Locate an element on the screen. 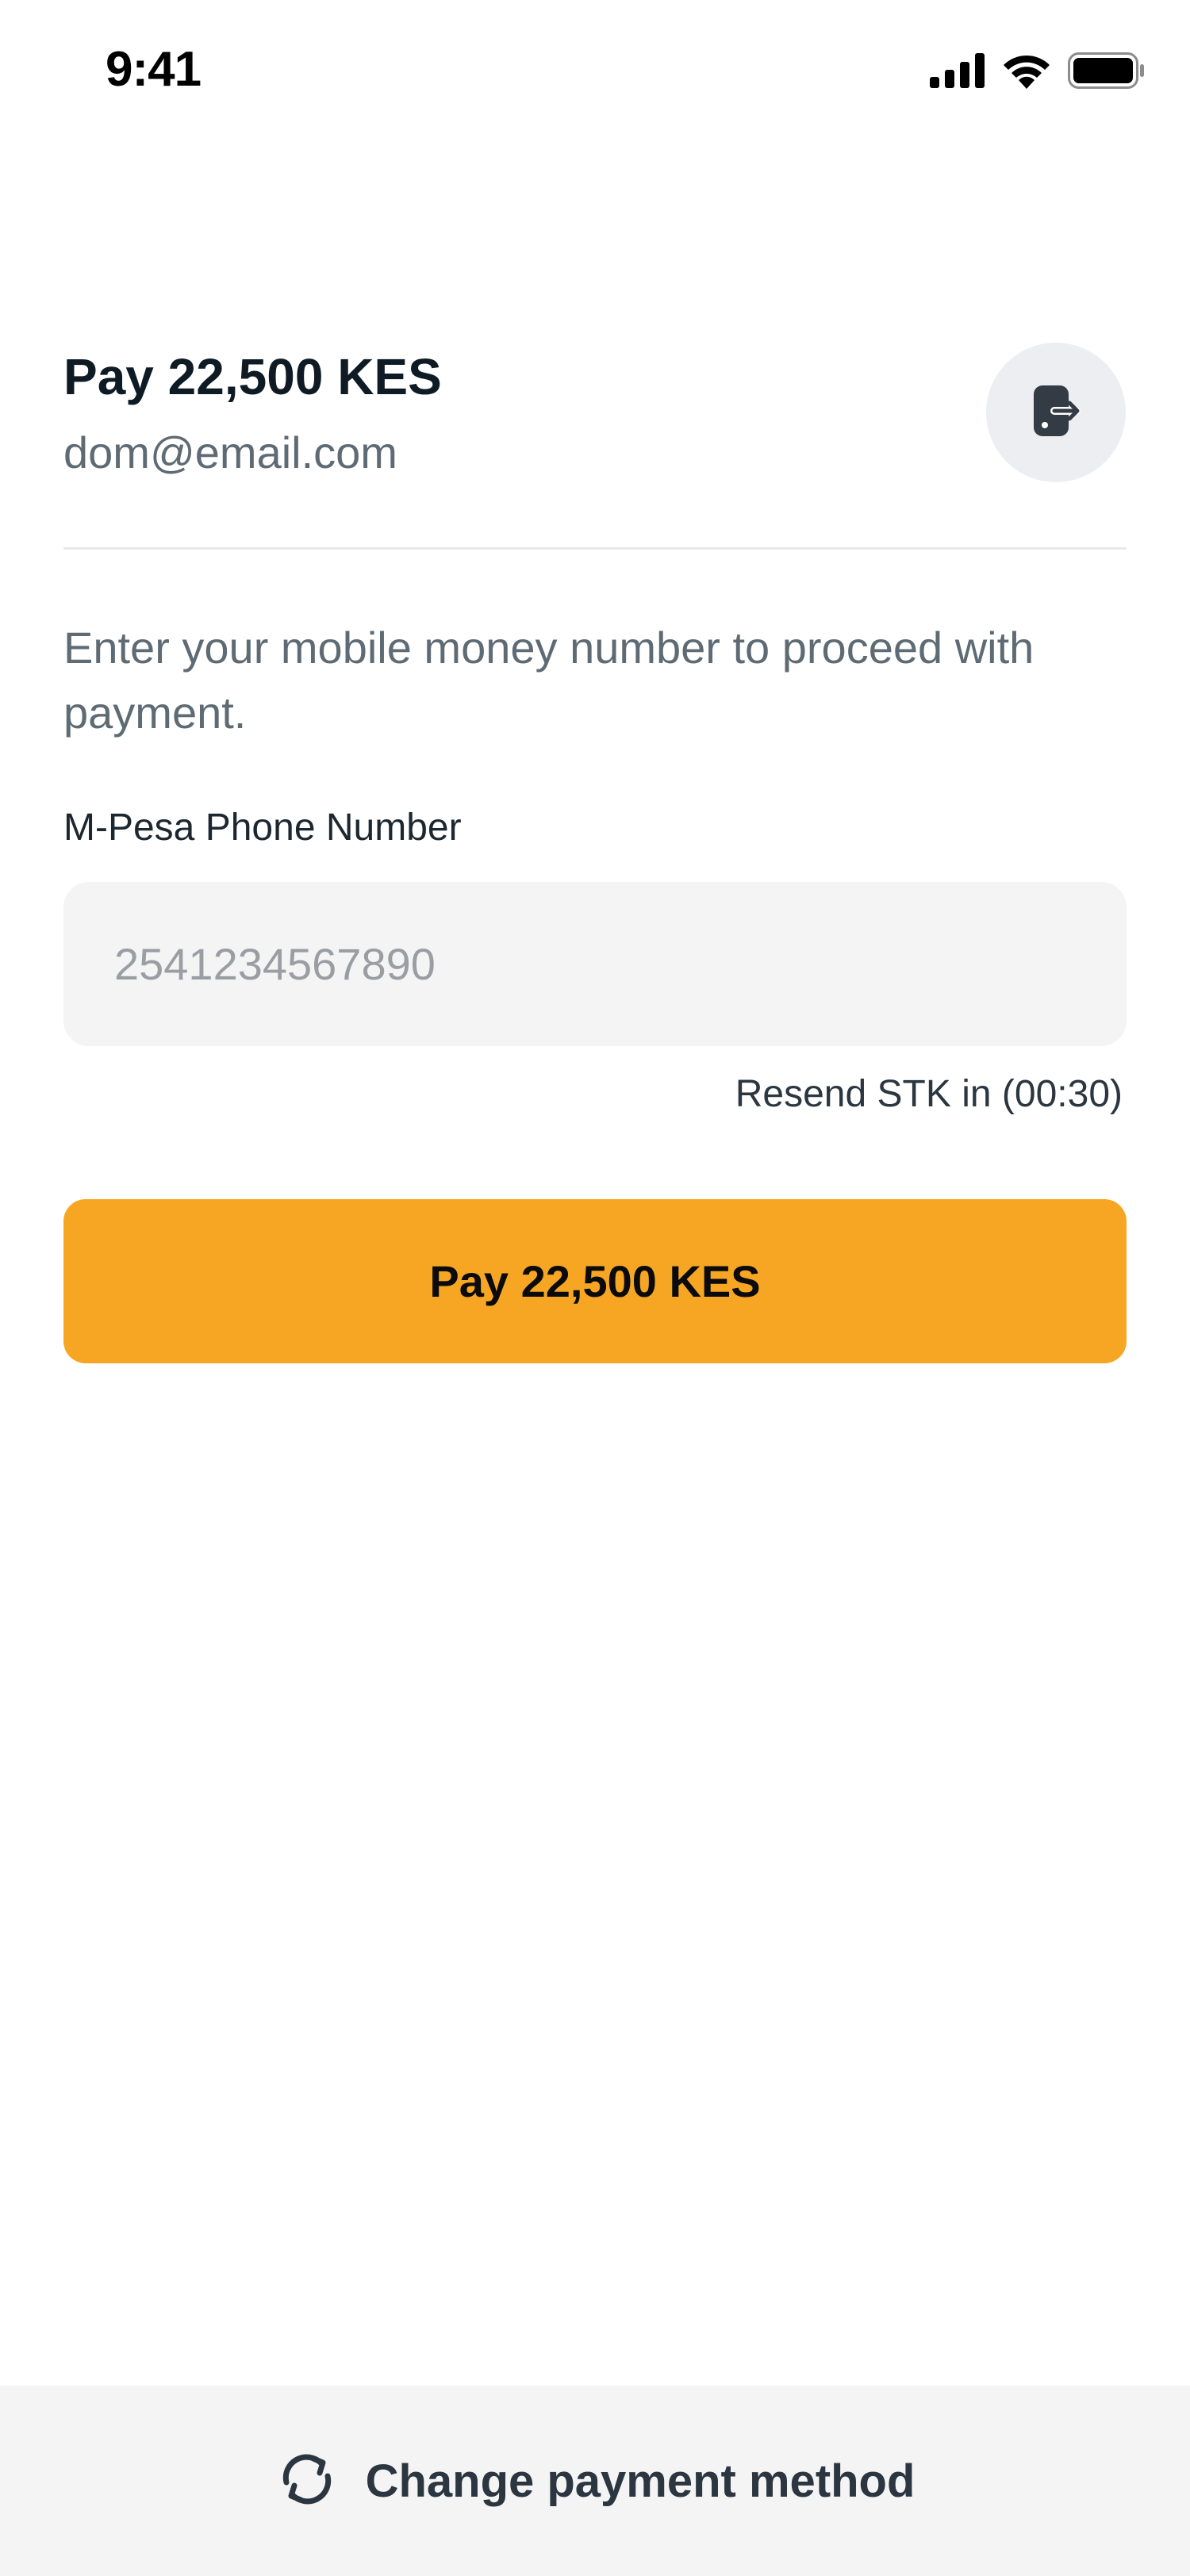 This screenshot has width=1190, height=2576. phone-number-input is located at coordinates (595, 964).